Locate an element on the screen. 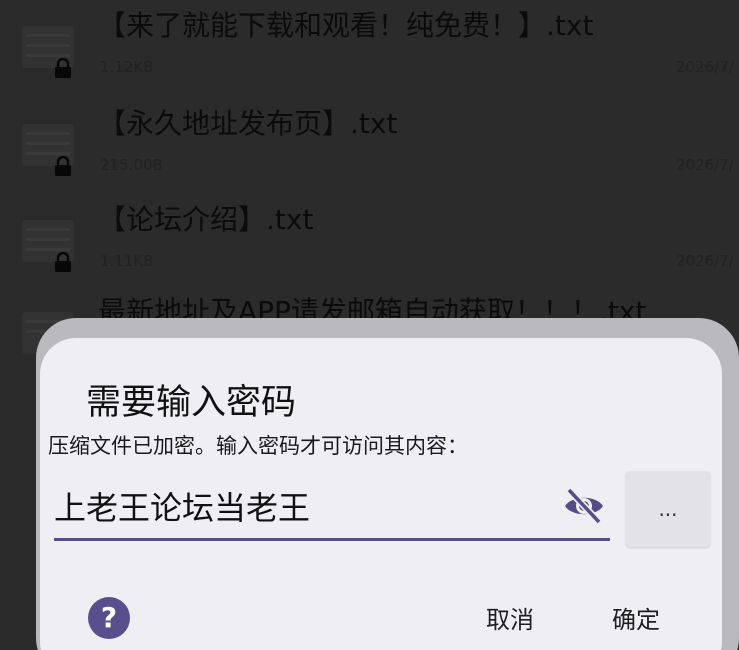  password-underline is located at coordinates (332, 539).